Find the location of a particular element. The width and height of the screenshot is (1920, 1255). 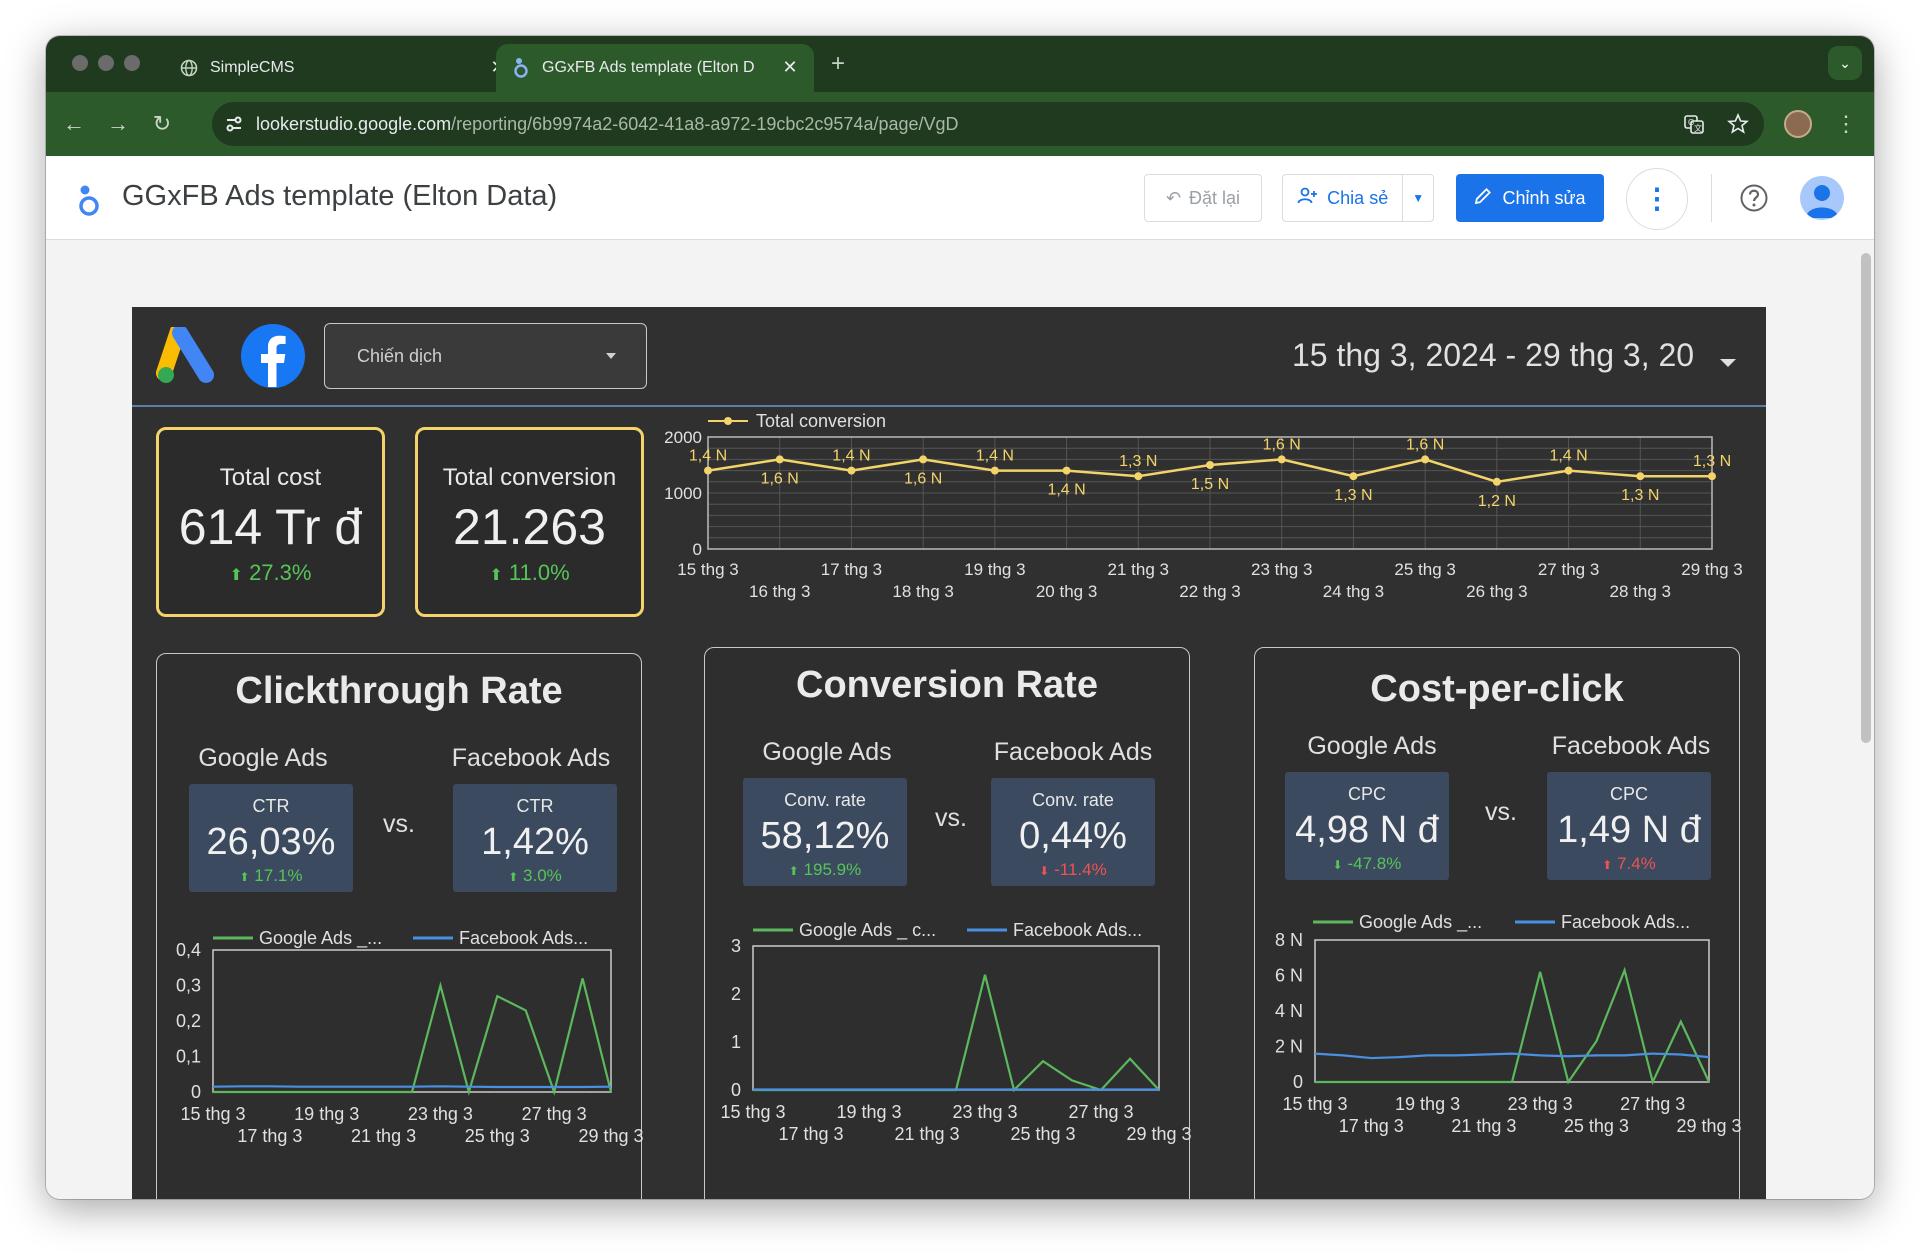

close-window-dot is located at coordinates (80, 63).